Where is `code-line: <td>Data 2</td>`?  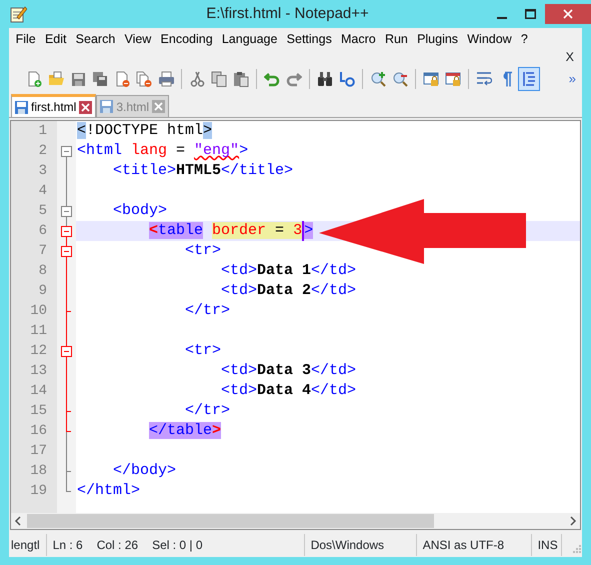 code-line: <td>Data 2</td> is located at coordinates (288, 291).